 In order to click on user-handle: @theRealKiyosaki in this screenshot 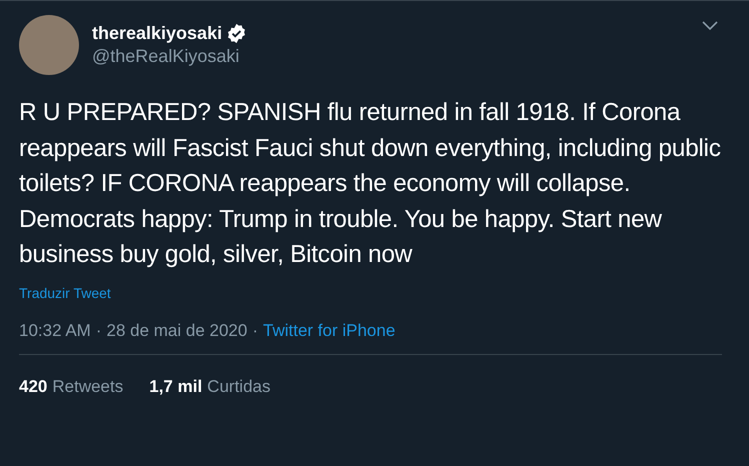, I will do `click(390, 56)`.